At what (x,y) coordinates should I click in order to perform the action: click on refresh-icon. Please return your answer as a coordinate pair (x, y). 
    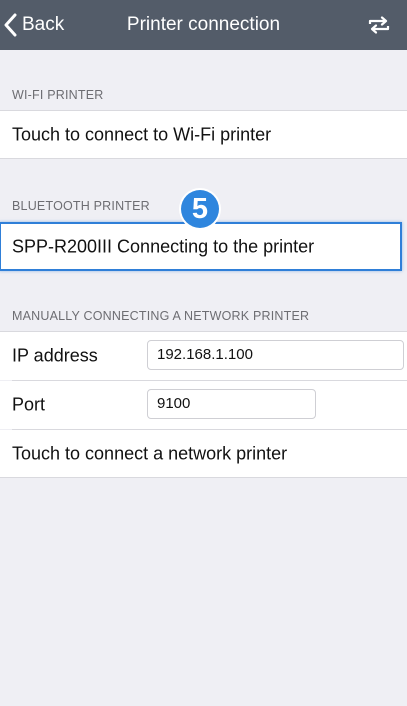
    Looking at the image, I should click on (379, 25).